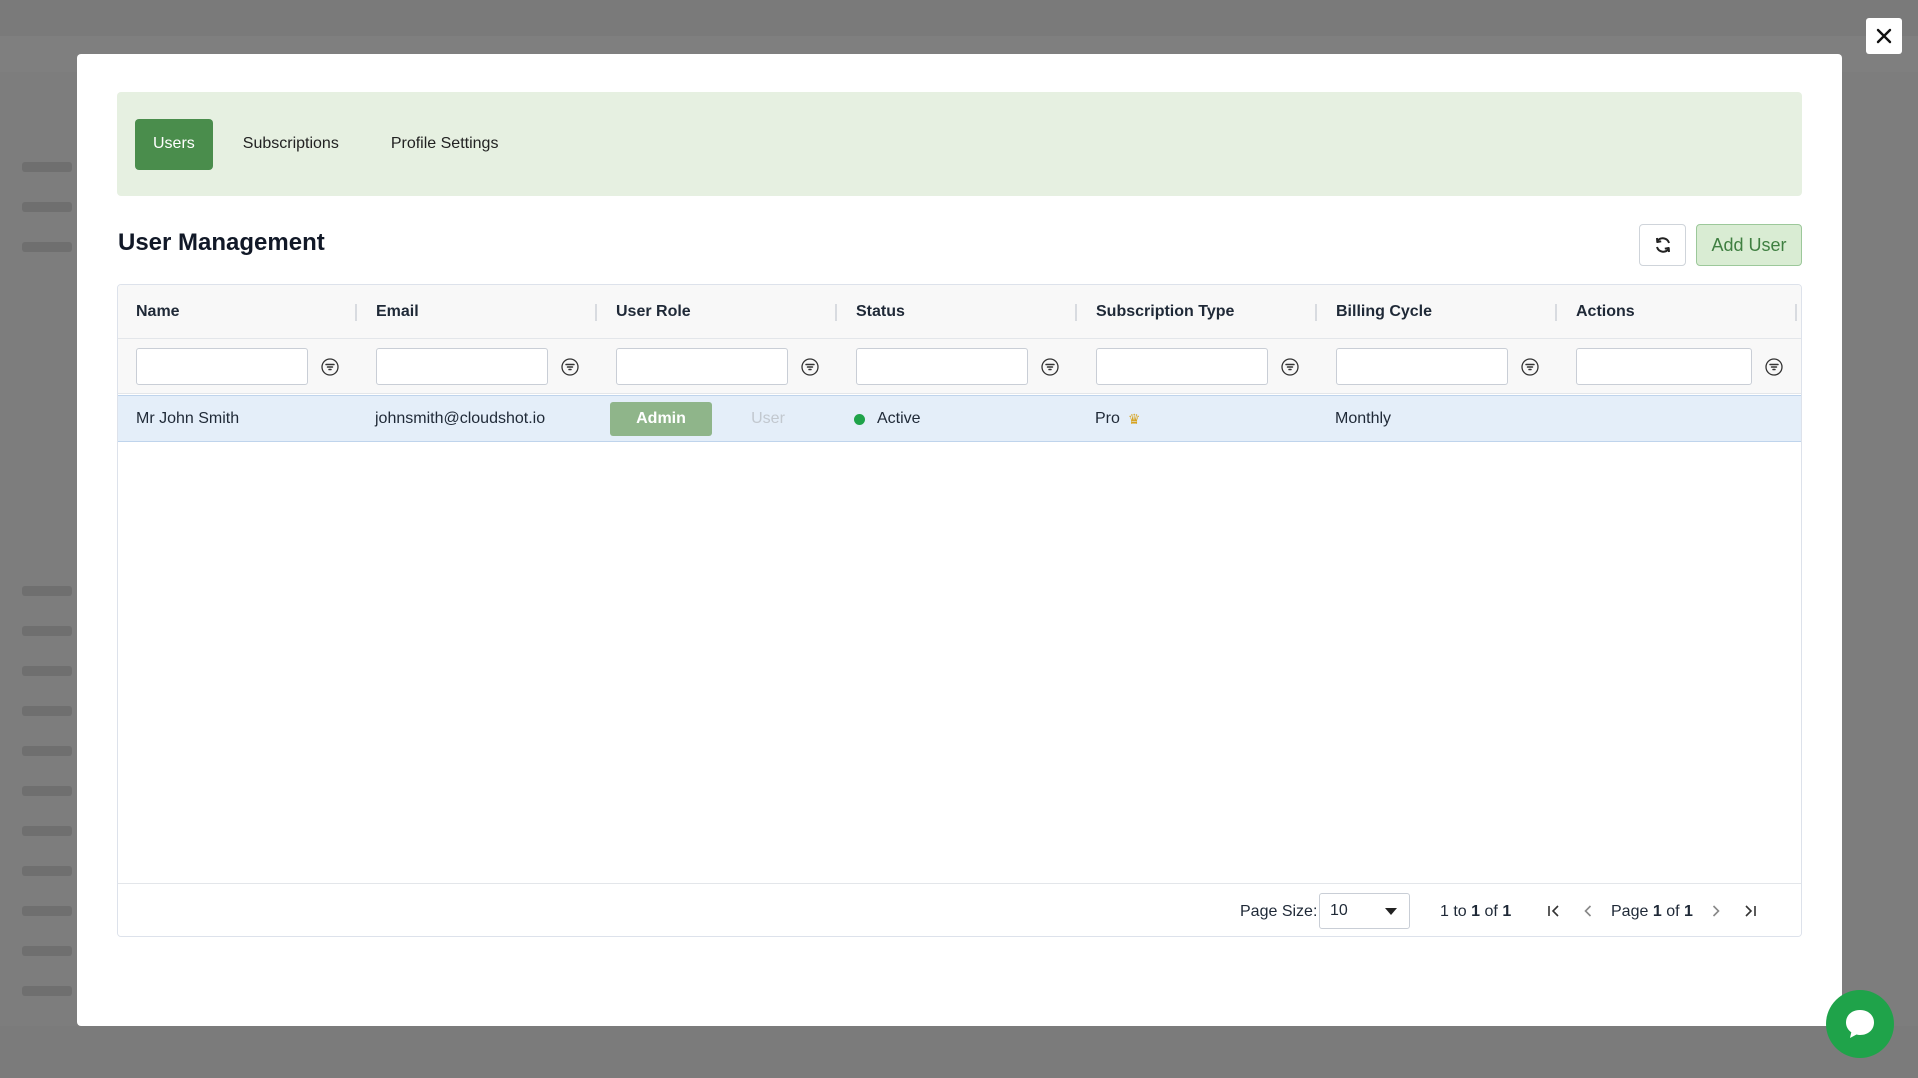  Describe the element at coordinates (702, 366) in the screenshot. I see `user-role-filter-input` at that location.